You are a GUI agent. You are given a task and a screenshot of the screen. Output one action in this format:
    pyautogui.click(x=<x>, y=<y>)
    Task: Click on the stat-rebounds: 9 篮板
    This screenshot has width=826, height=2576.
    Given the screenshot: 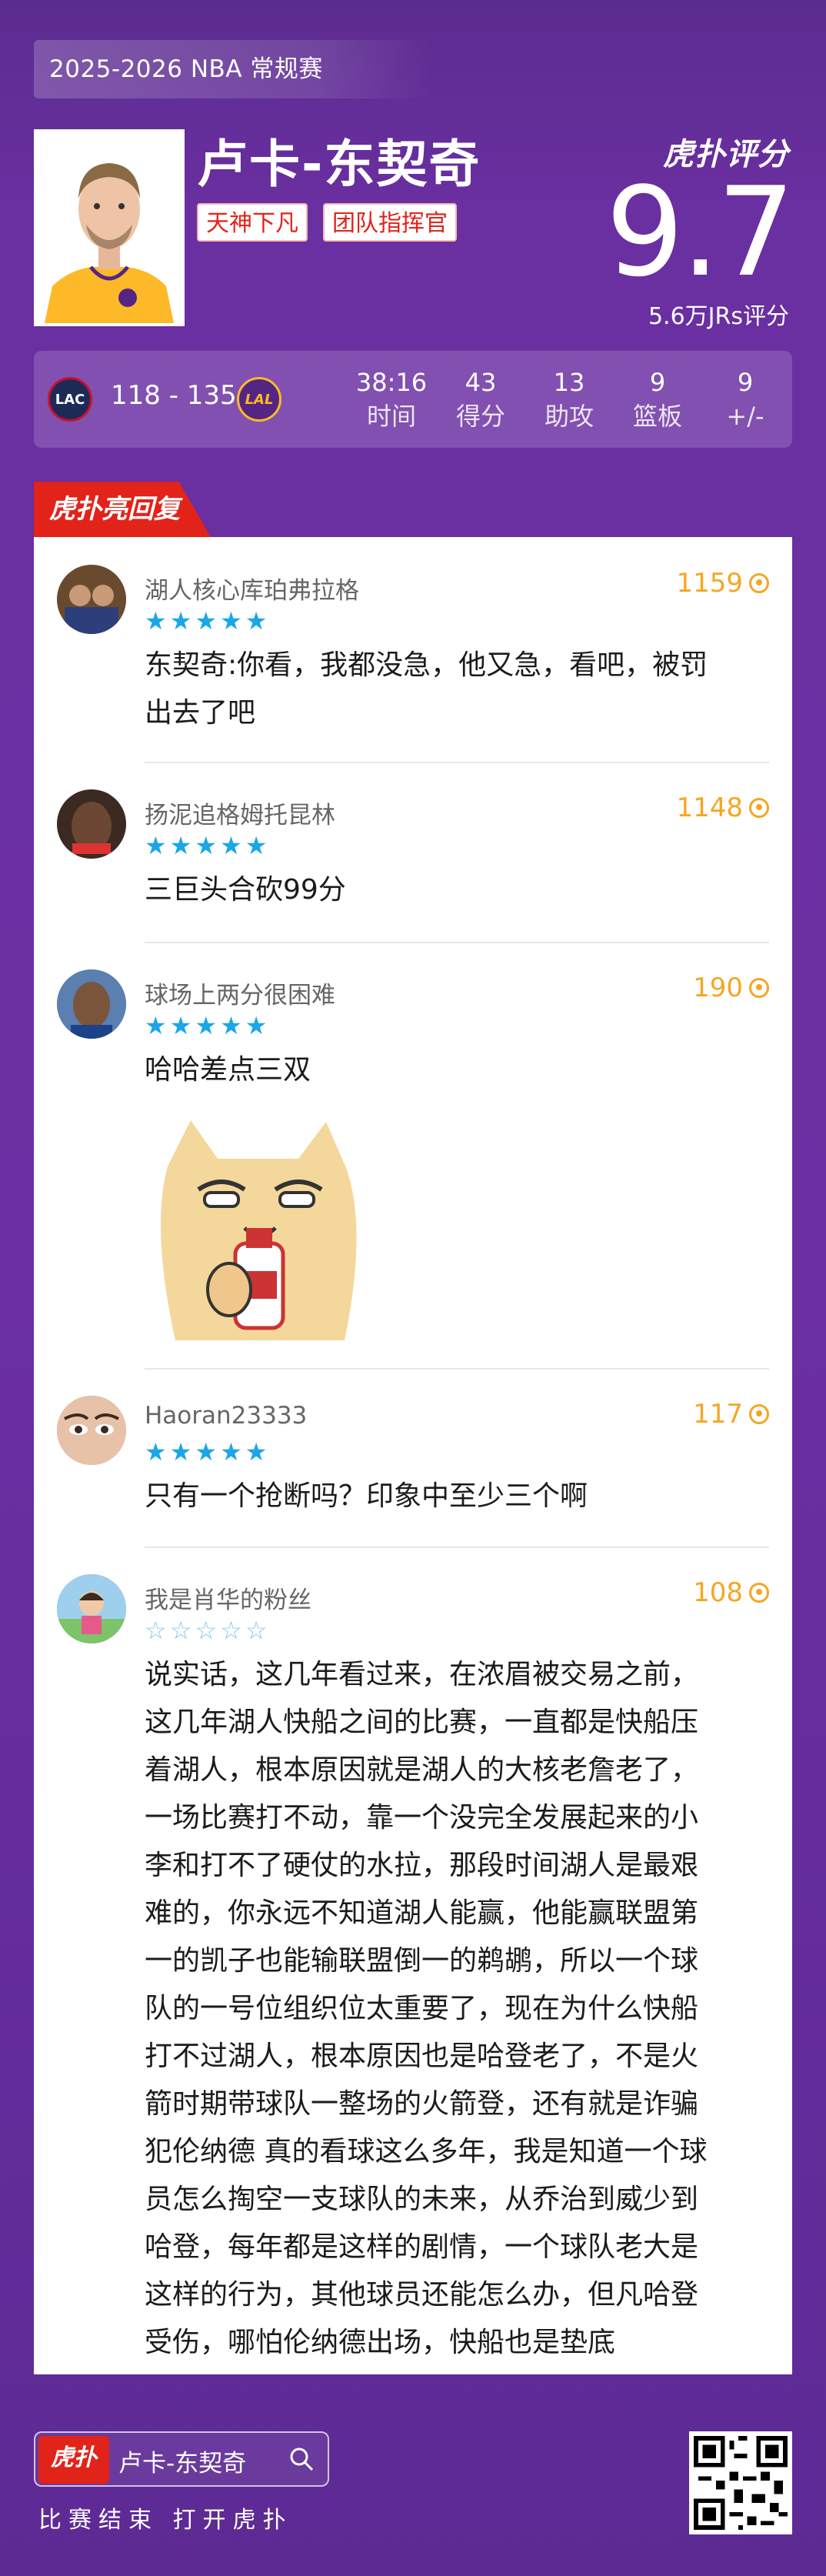 What is the action you would take?
    pyautogui.click(x=657, y=400)
    